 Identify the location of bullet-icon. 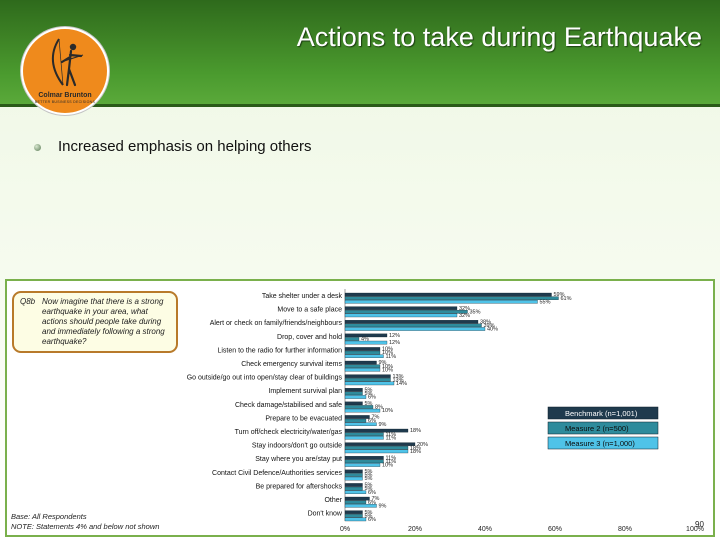
(37, 147).